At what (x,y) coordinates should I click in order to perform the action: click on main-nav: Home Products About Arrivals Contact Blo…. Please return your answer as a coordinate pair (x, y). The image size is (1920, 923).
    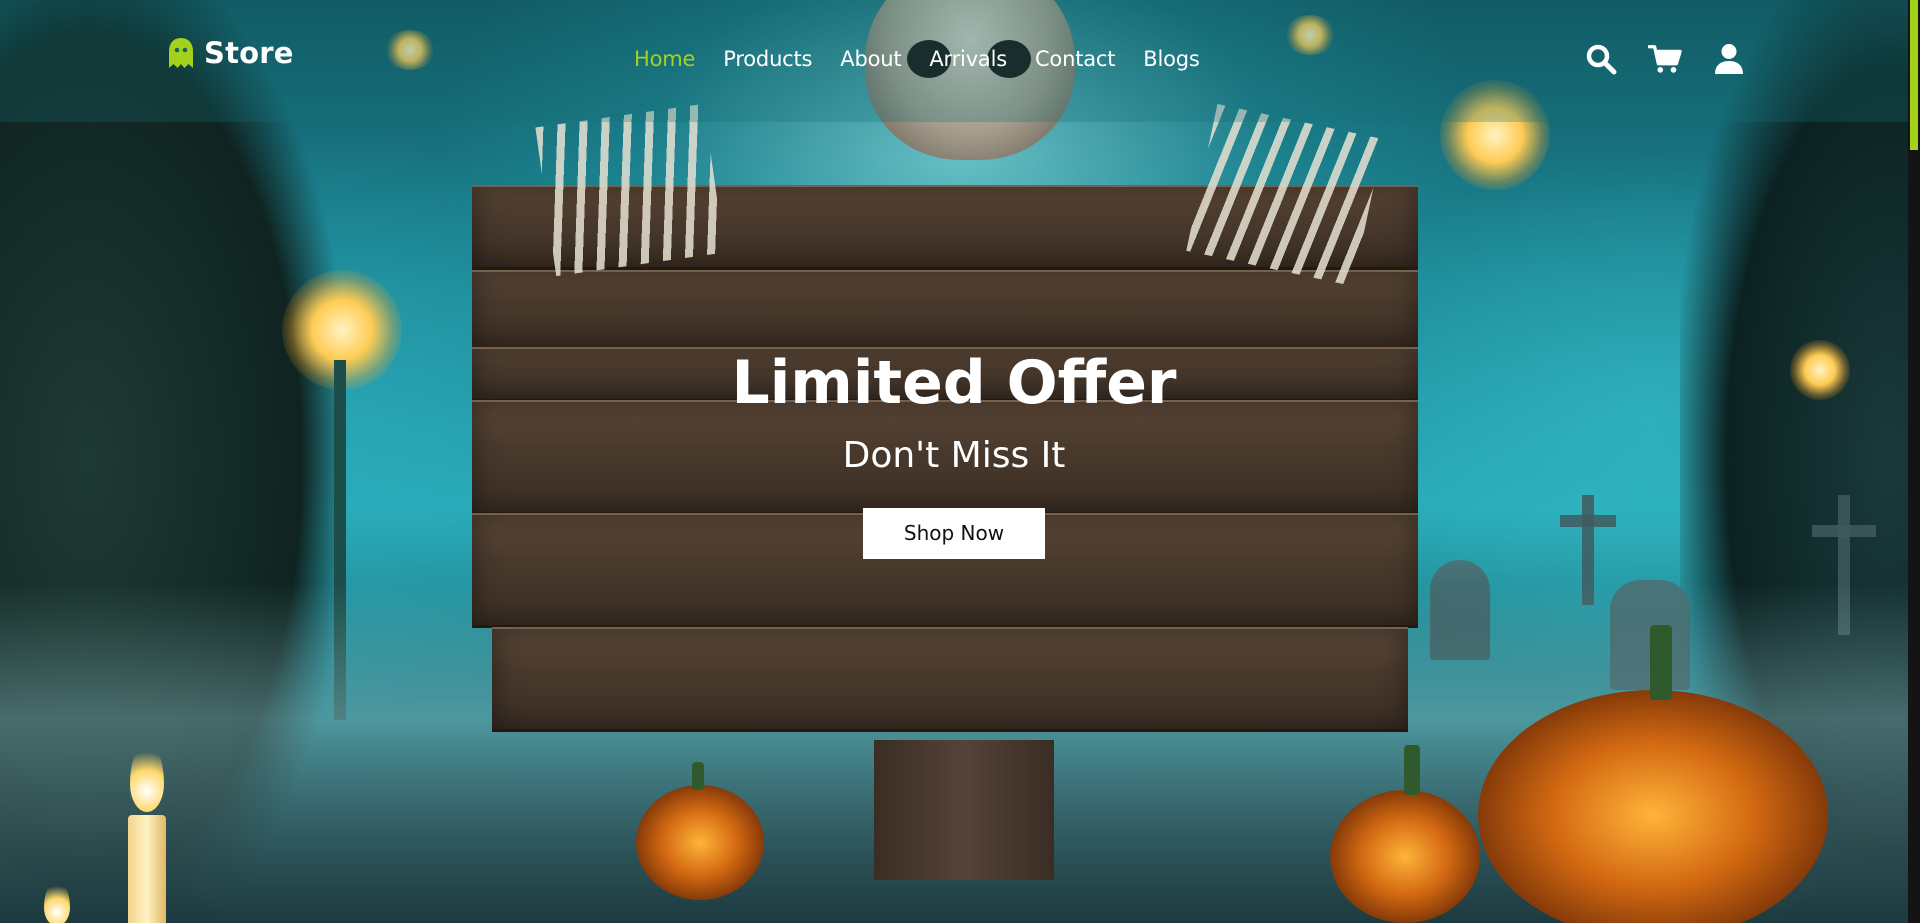
    Looking at the image, I should click on (917, 59).